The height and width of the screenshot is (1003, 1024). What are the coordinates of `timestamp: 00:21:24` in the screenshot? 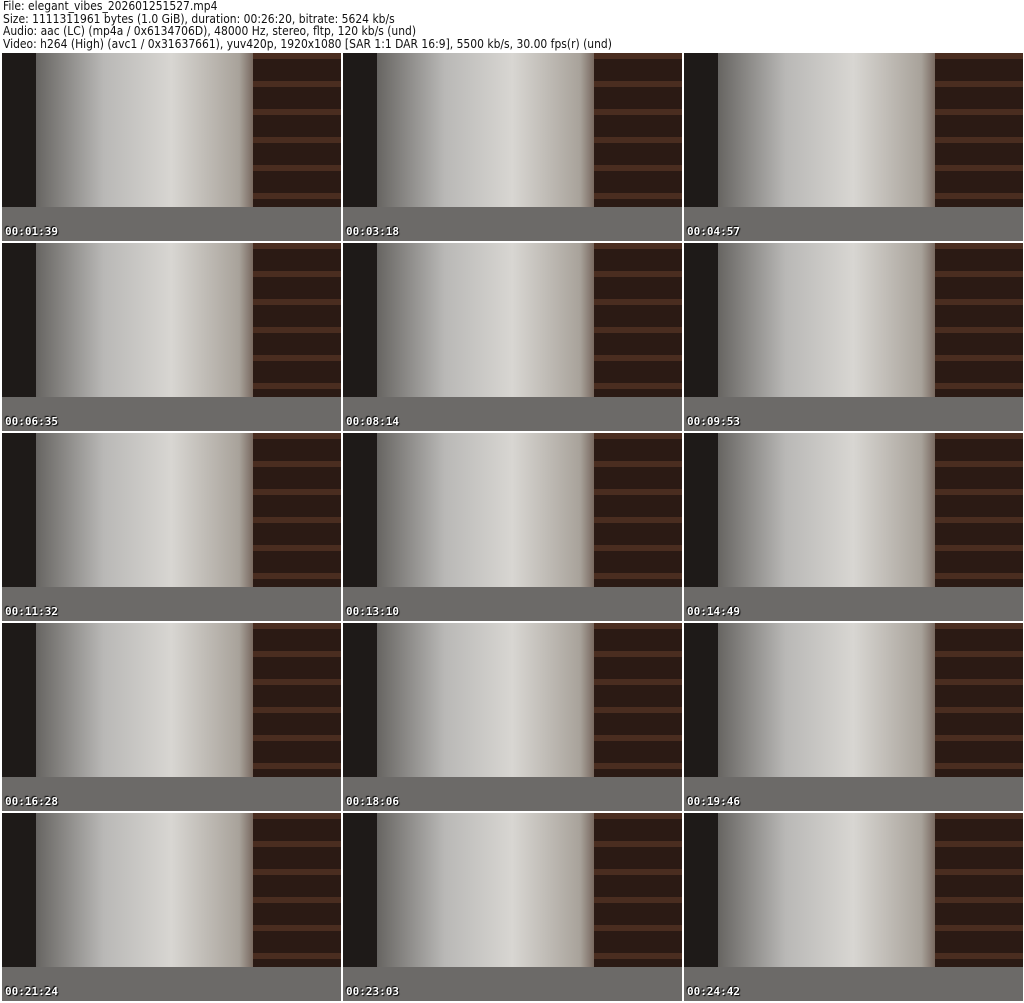 It's located at (31, 991).